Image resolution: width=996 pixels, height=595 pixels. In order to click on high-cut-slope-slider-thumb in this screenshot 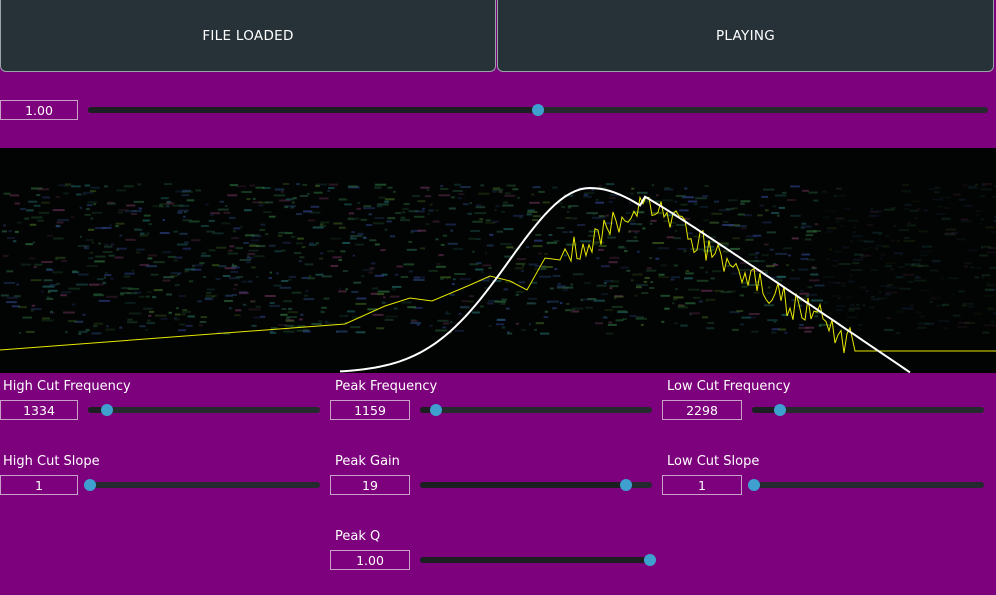, I will do `click(90, 485)`.